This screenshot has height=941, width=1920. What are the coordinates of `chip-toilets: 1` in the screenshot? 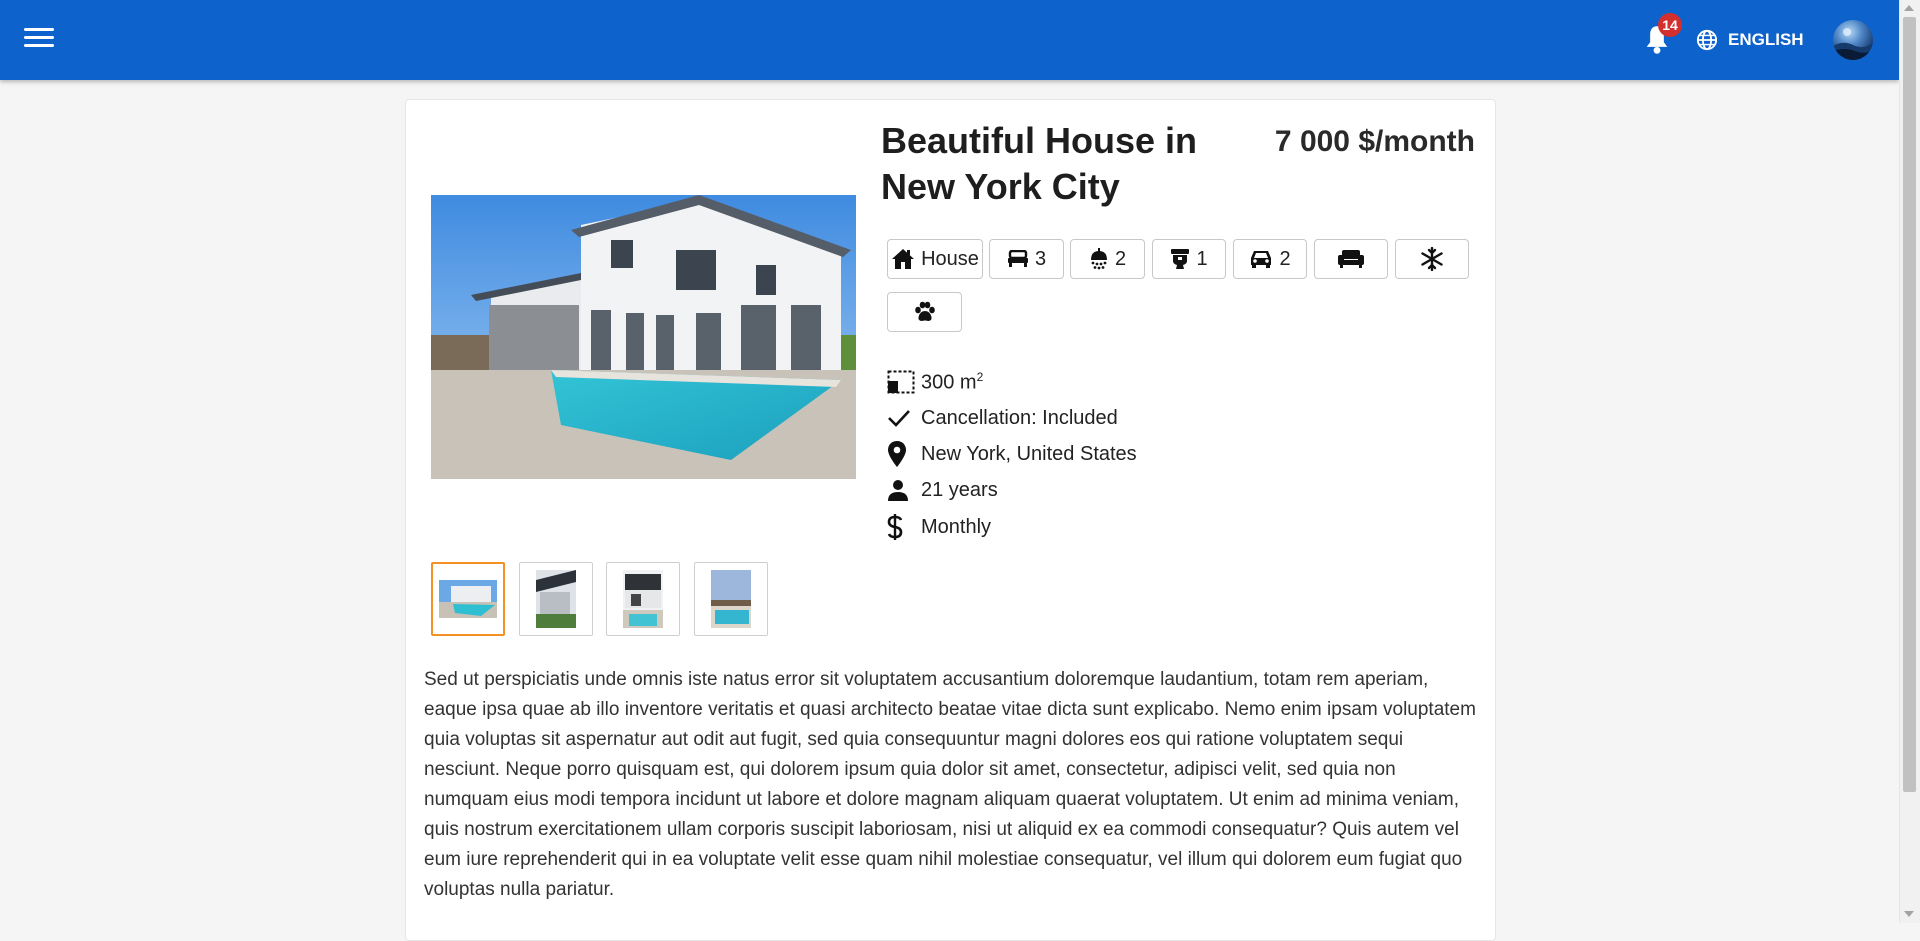 It's located at (1189, 259).